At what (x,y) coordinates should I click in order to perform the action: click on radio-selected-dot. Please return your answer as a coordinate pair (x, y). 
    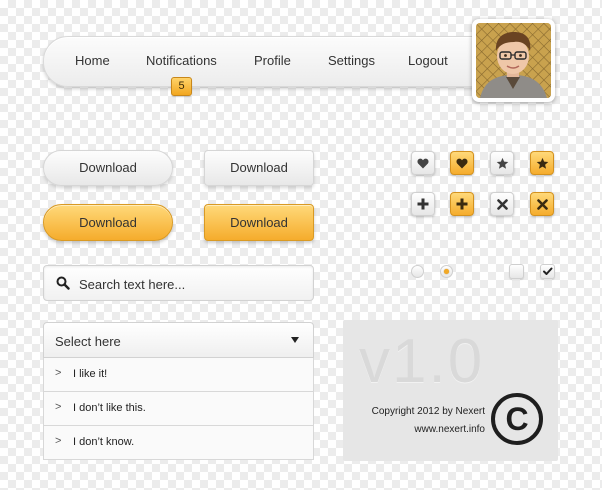
    Looking at the image, I should click on (446, 271).